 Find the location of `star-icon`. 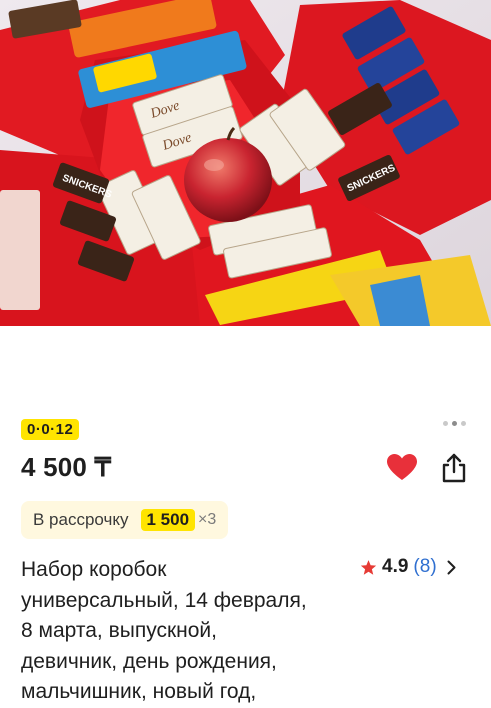

star-icon is located at coordinates (368, 567).